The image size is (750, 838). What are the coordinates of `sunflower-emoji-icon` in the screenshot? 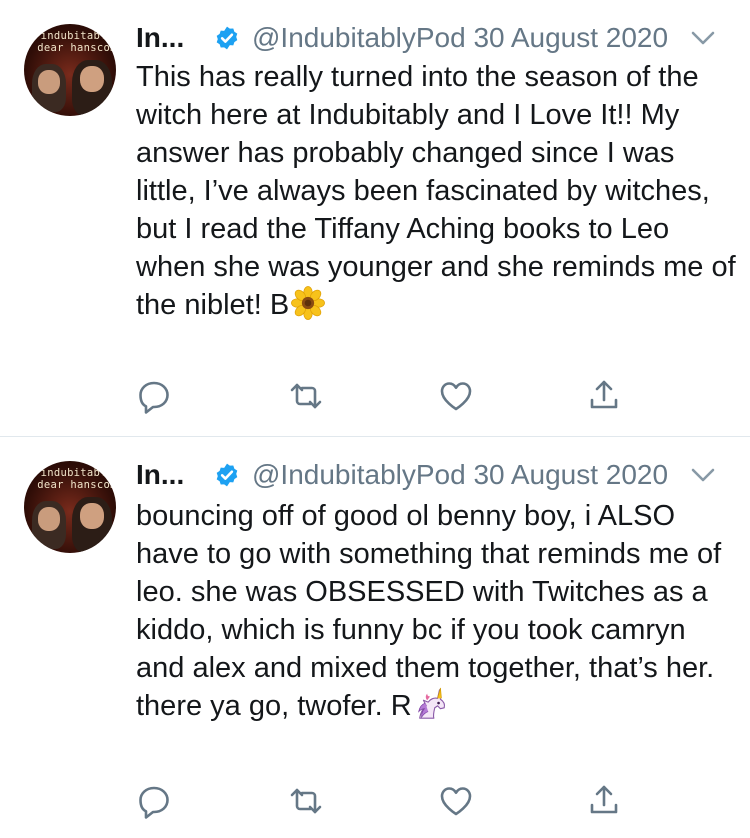 It's located at (308, 303).